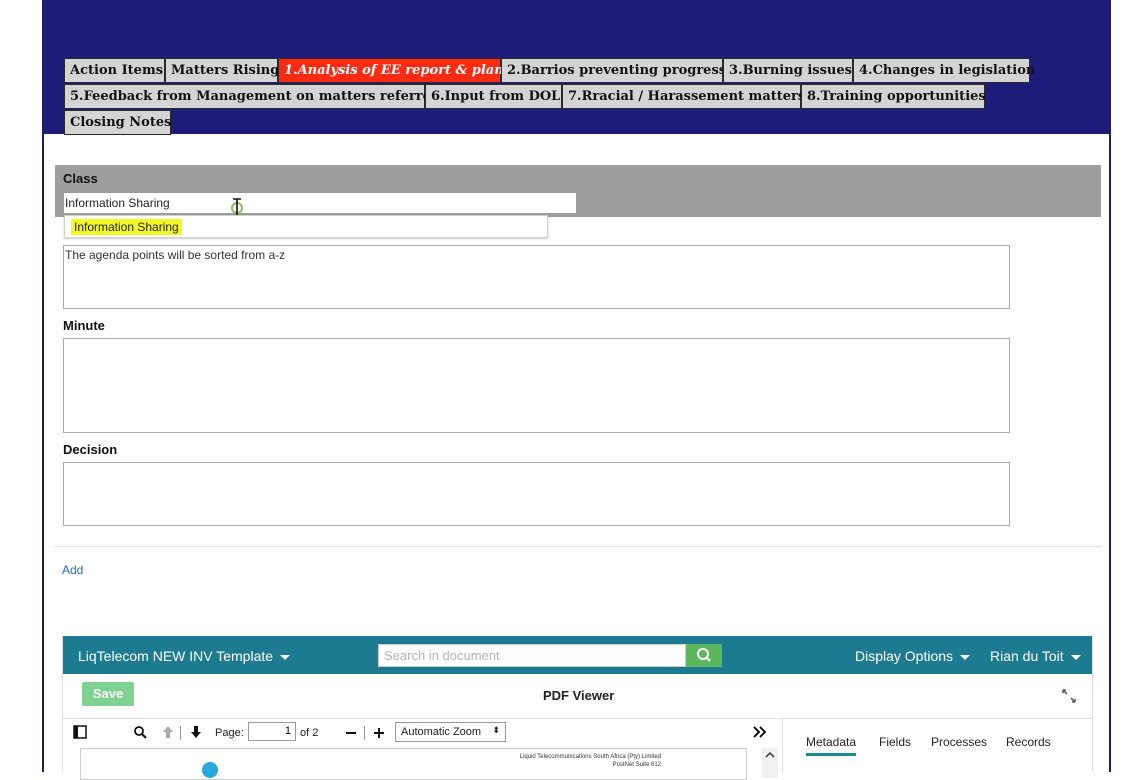  I want to click on next-page-icon, so click(196, 732).